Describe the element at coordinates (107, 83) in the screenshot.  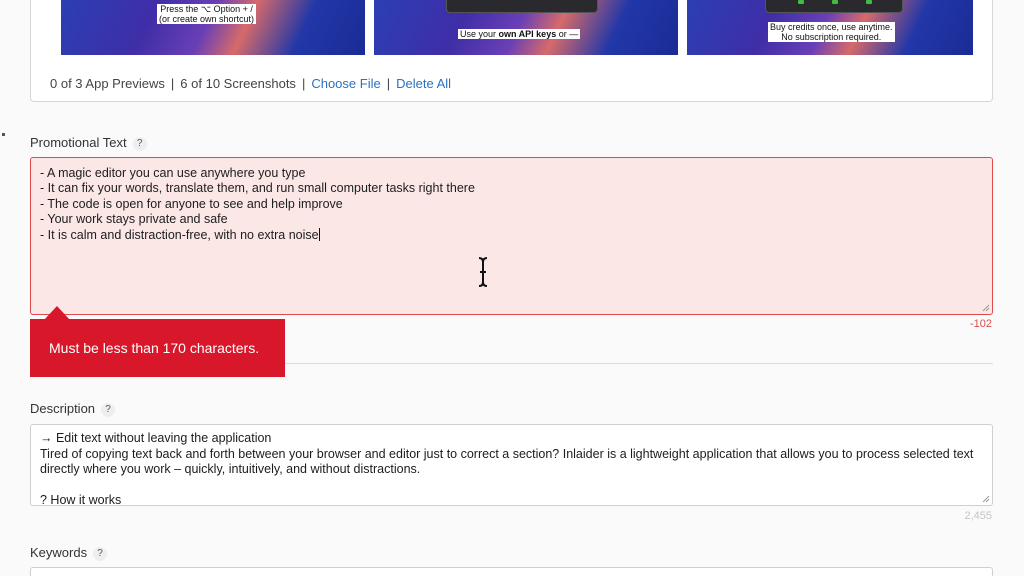
I see `app-previews-count: 0 of 3 App Previews` at that location.